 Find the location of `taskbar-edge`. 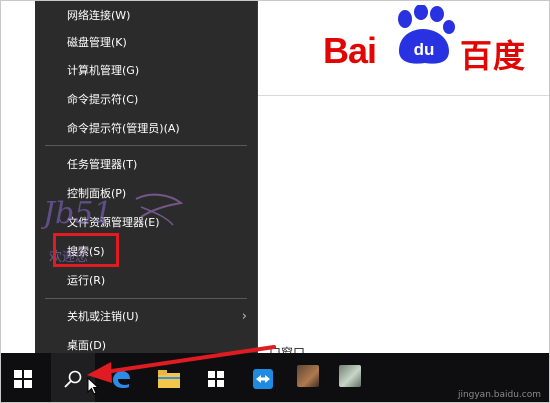

taskbar-edge is located at coordinates (121, 377).